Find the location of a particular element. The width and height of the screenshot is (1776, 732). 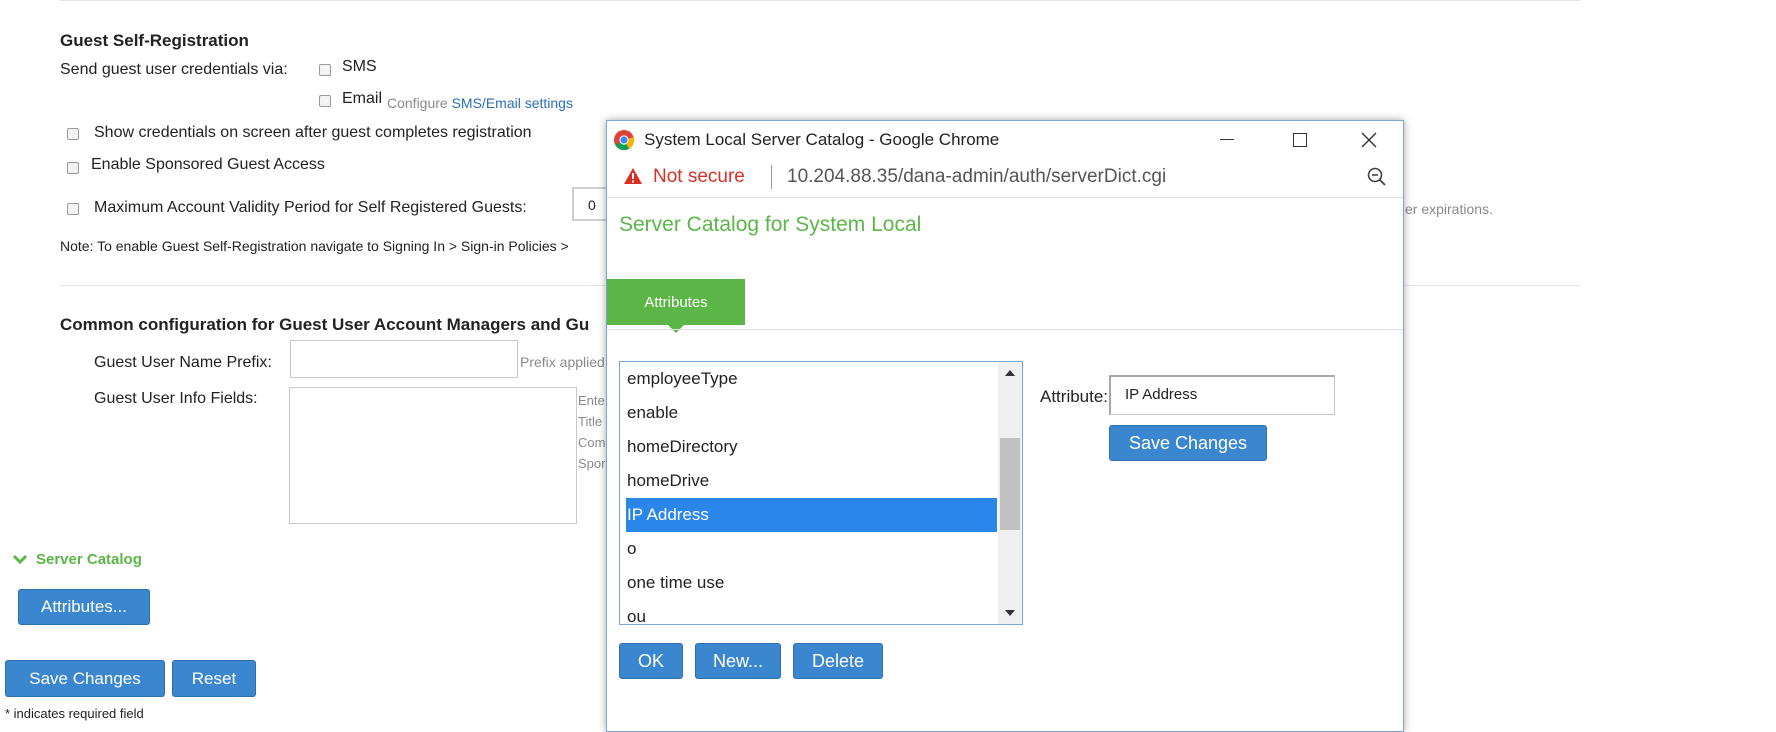

sponsored-access-label: Enable Sponsored Guest Access is located at coordinates (208, 164).